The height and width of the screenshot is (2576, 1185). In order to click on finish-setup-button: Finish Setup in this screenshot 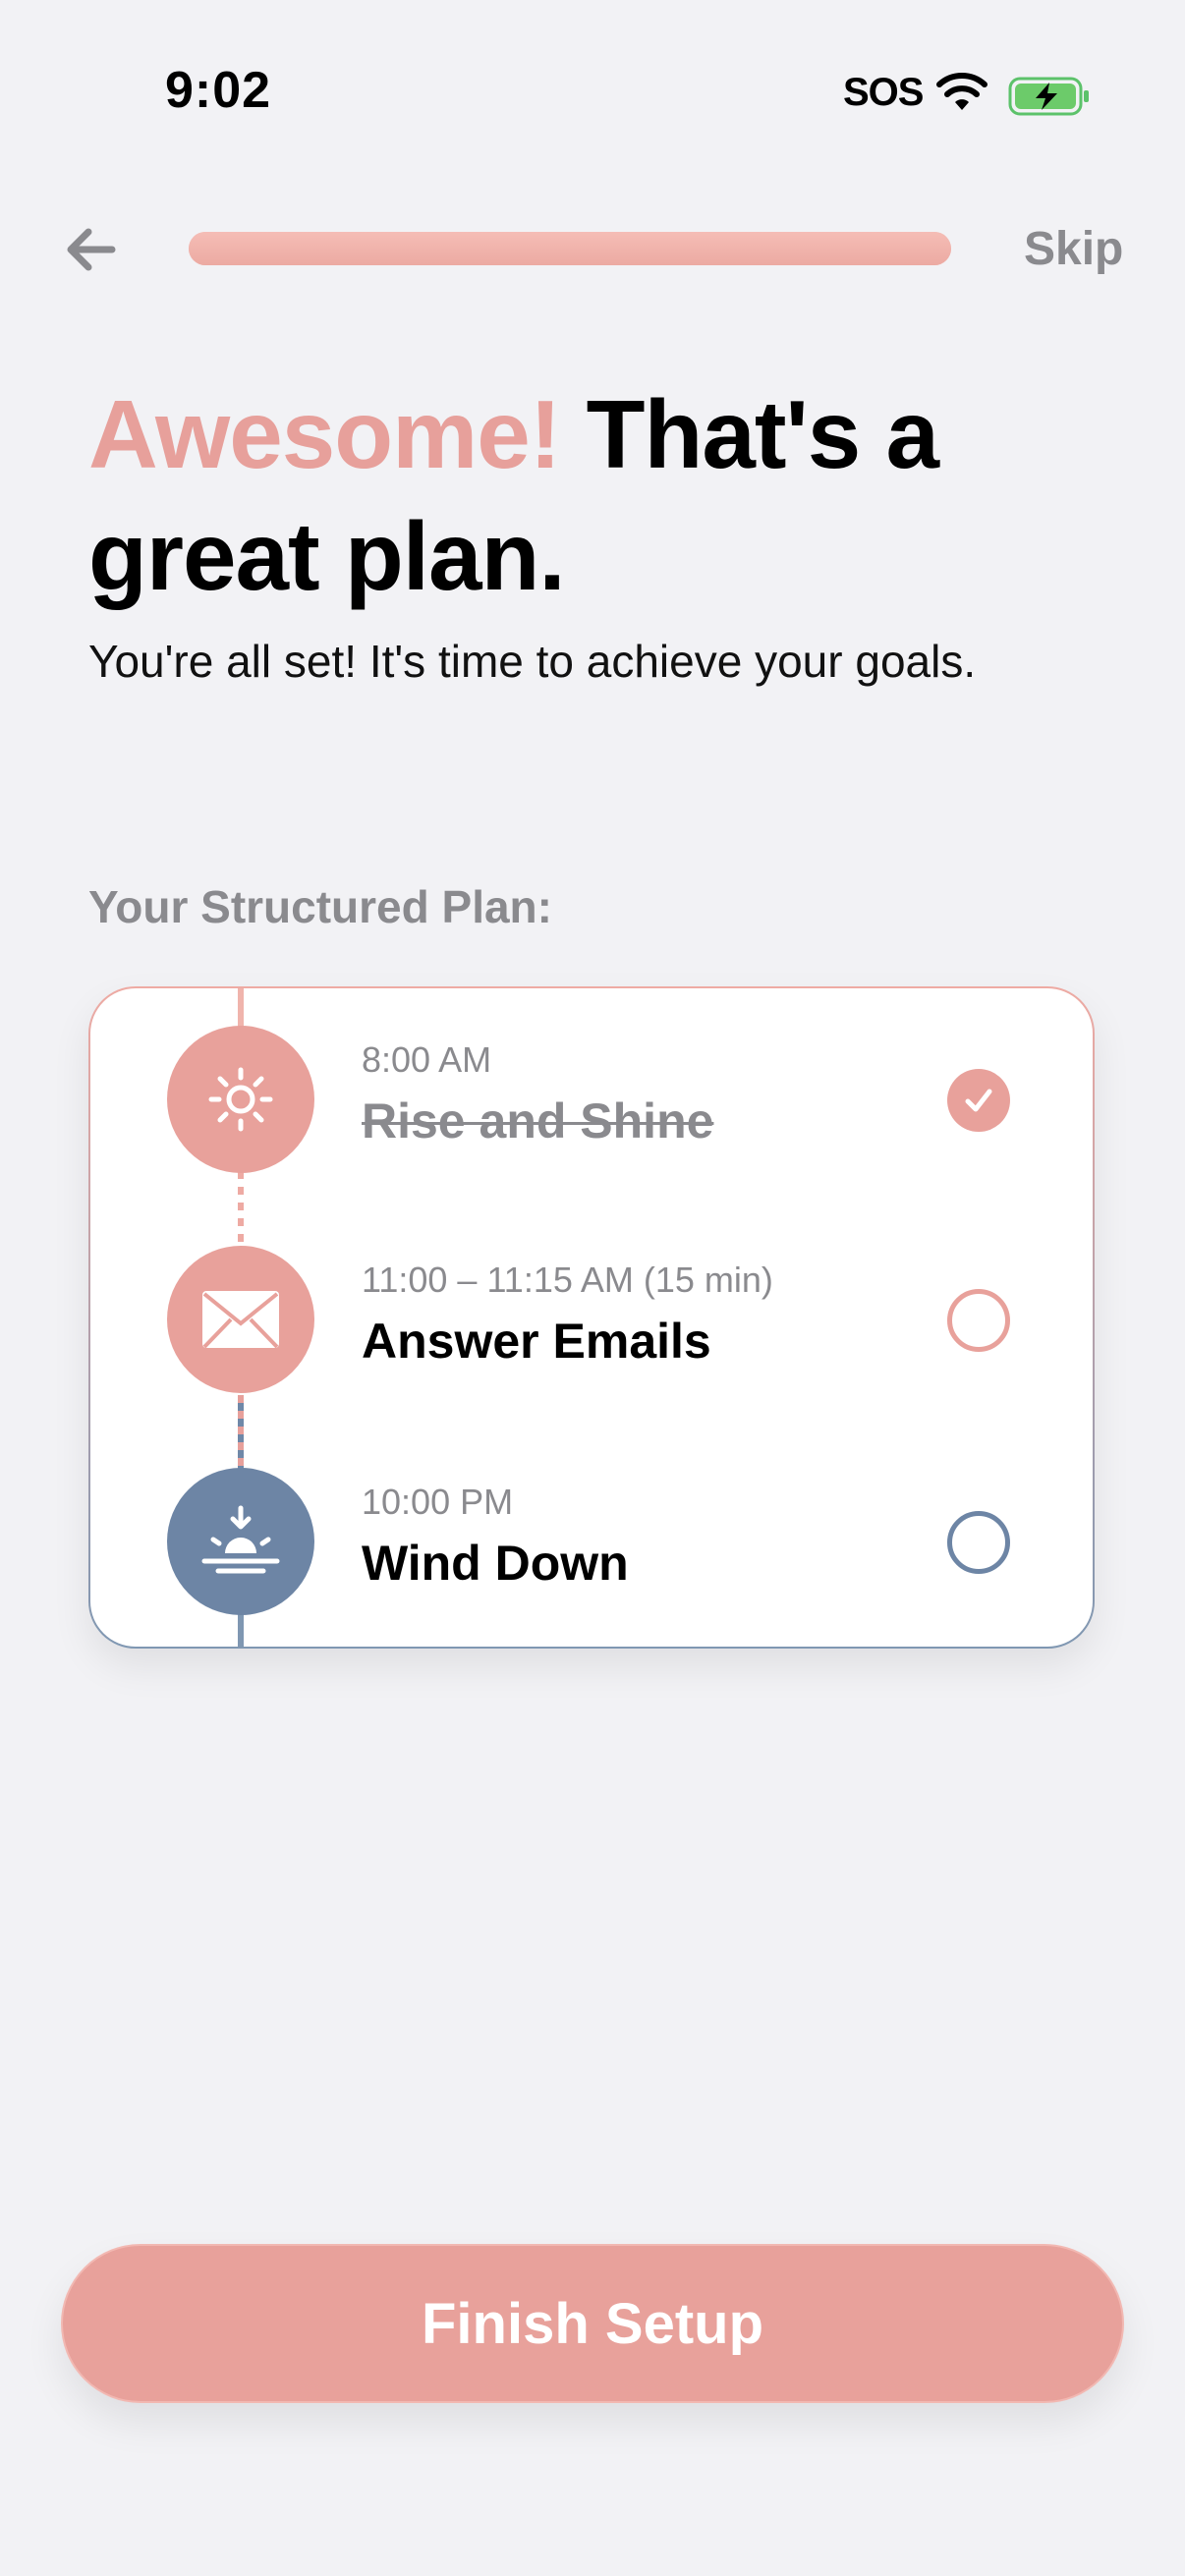, I will do `click(592, 2323)`.